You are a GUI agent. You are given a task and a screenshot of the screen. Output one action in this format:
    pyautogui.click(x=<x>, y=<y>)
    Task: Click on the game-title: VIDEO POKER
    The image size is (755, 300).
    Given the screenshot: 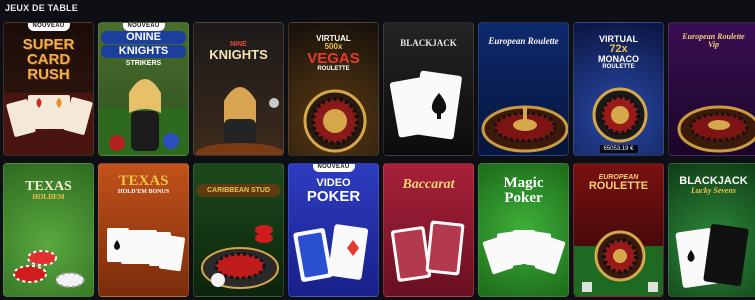 What is the action you would take?
    pyautogui.click(x=333, y=191)
    